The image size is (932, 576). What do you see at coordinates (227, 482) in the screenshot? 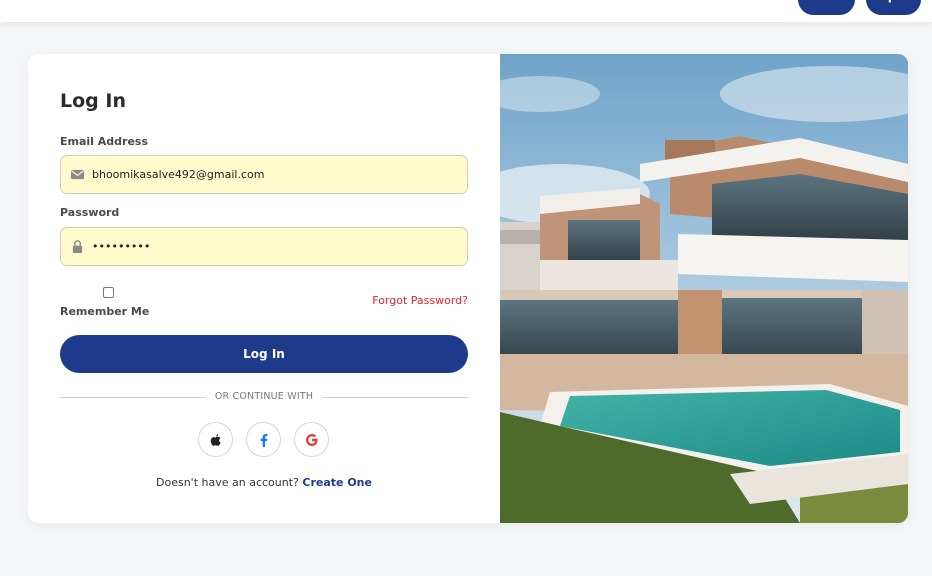
I see `signup-prompt-text: Doesn't have an account?` at bounding box center [227, 482].